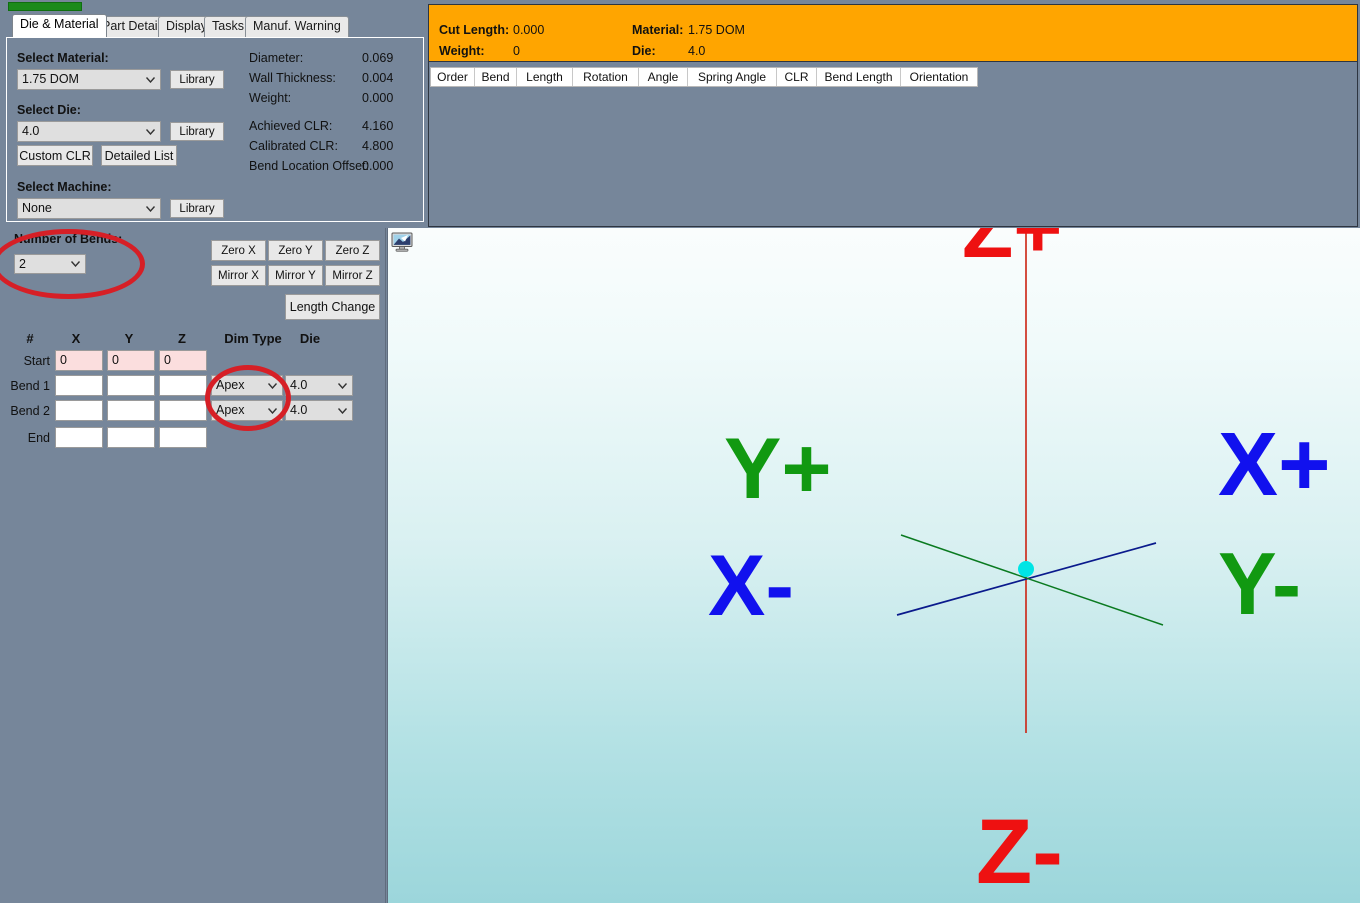  Describe the element at coordinates (129, 338) in the screenshot. I see `bend-table-header-y: Y` at that location.